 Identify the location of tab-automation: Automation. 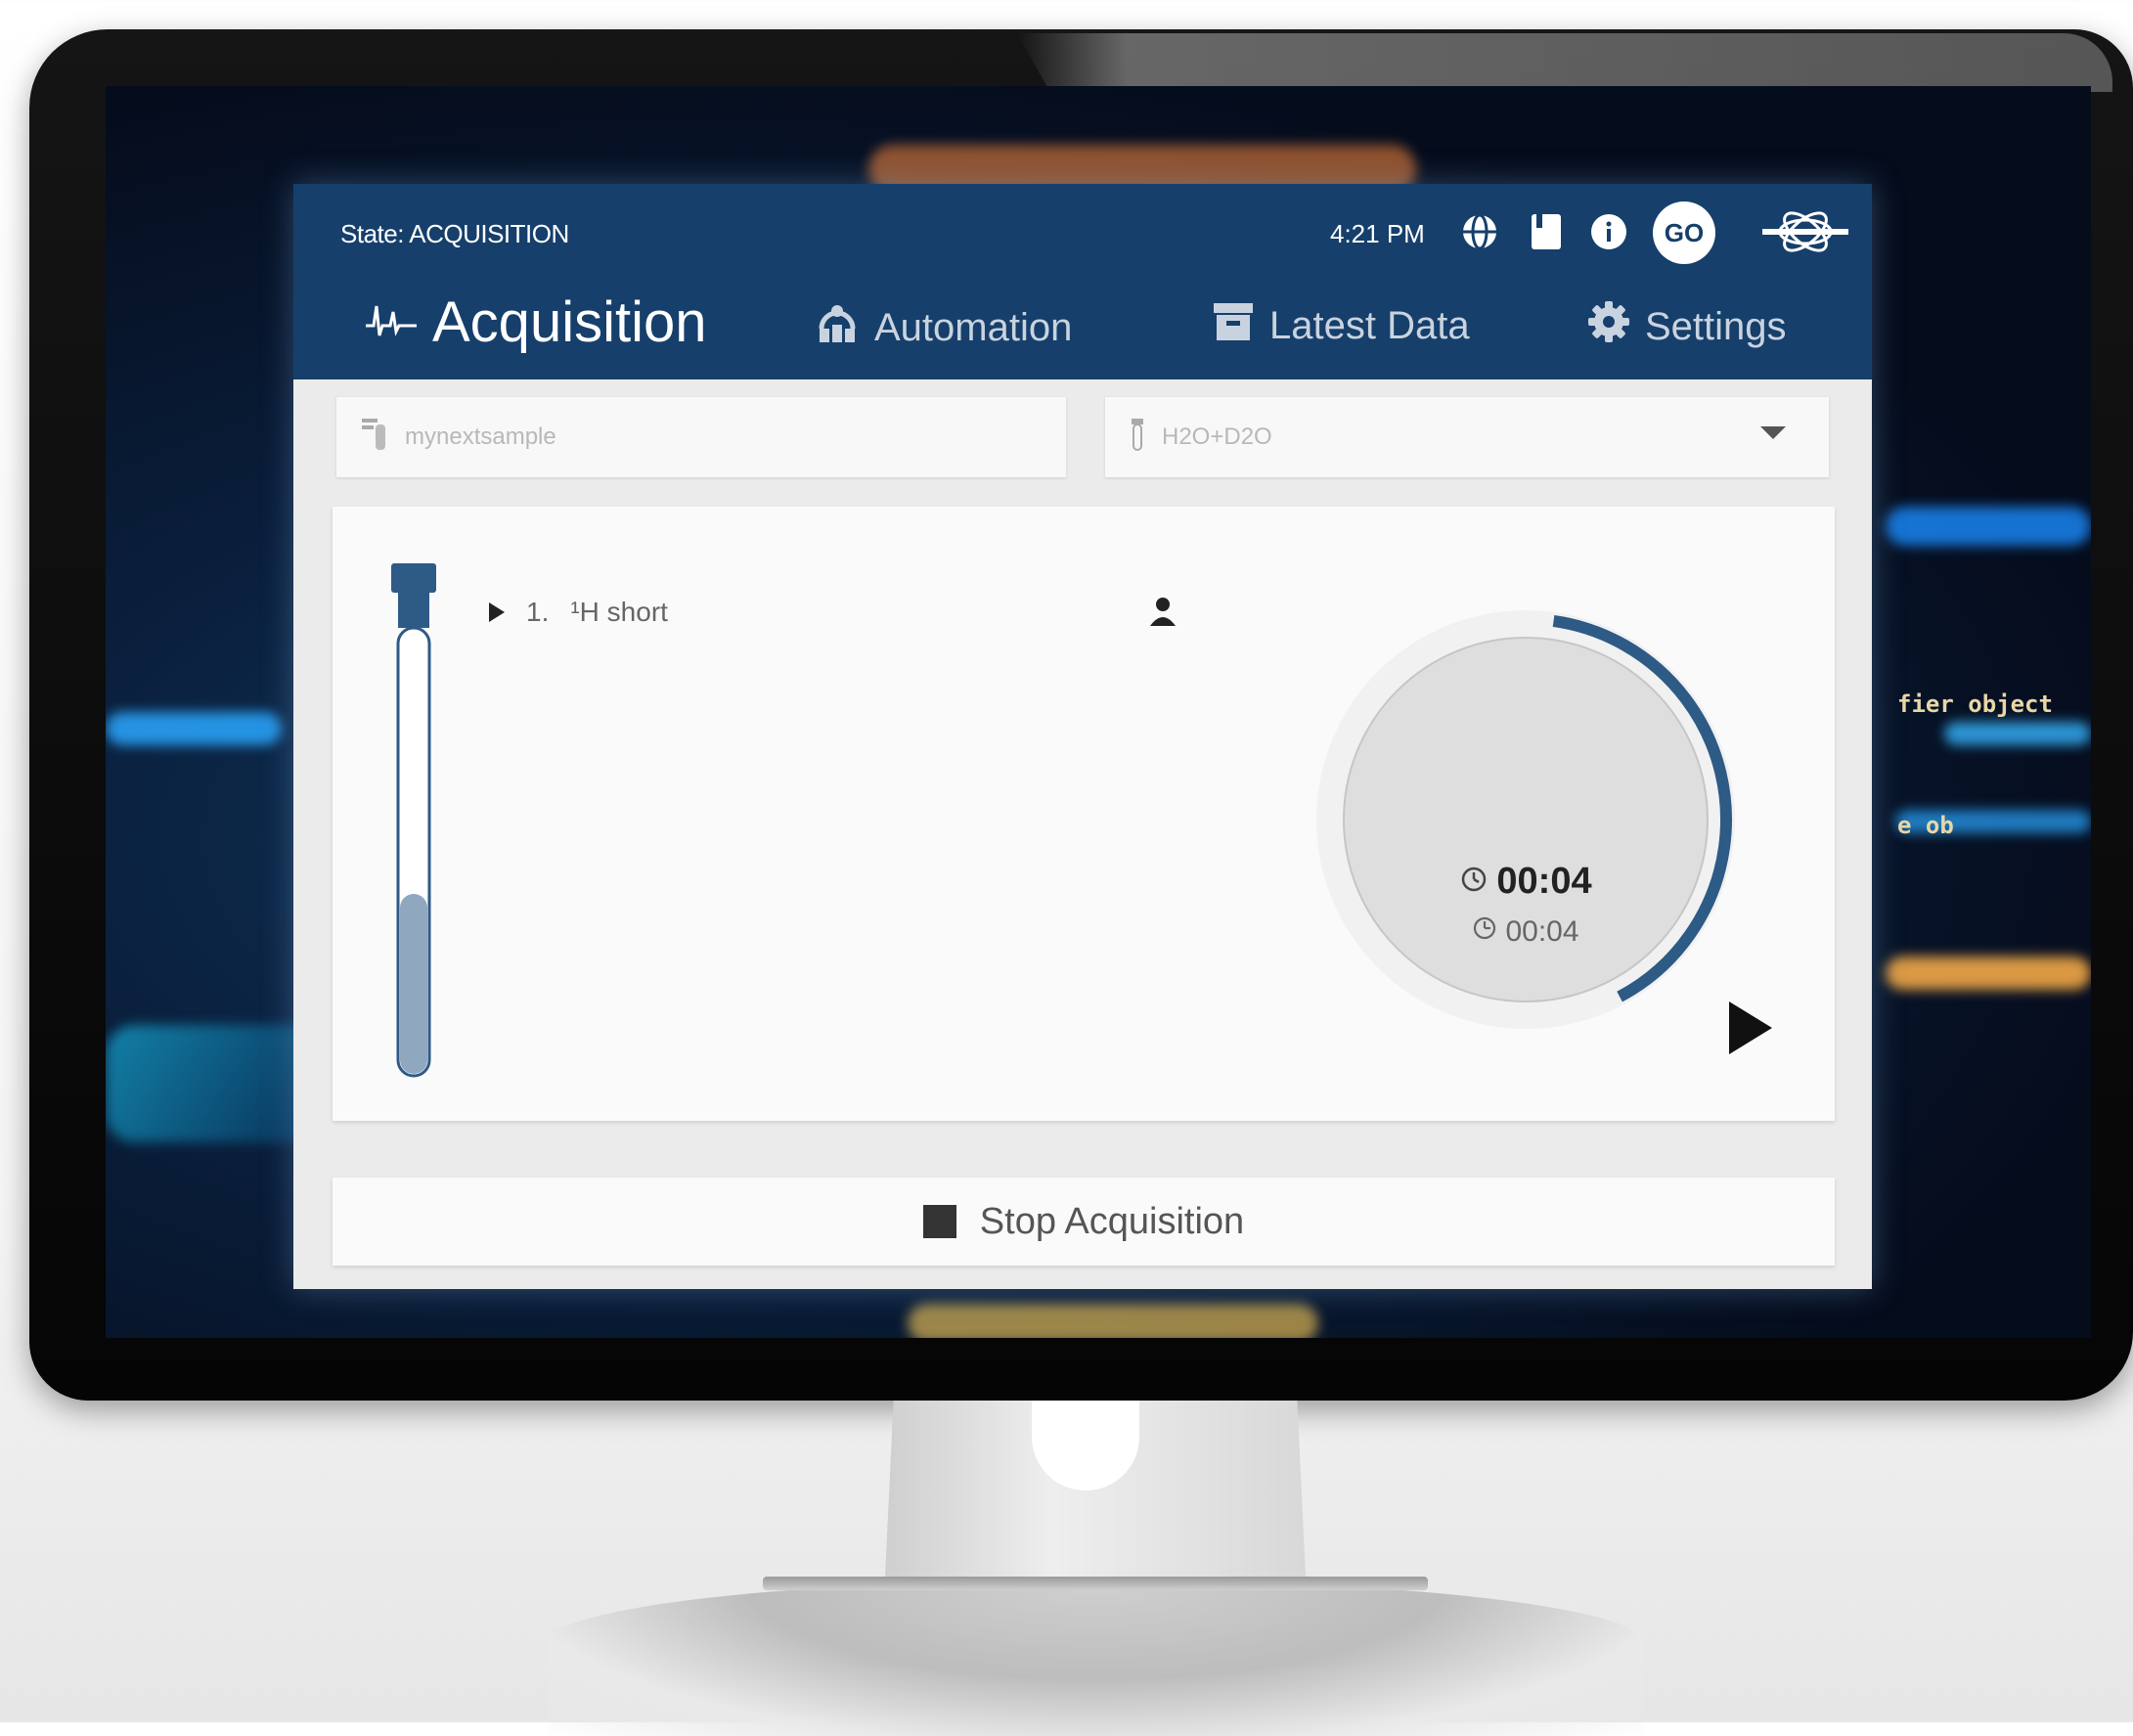
(943, 327).